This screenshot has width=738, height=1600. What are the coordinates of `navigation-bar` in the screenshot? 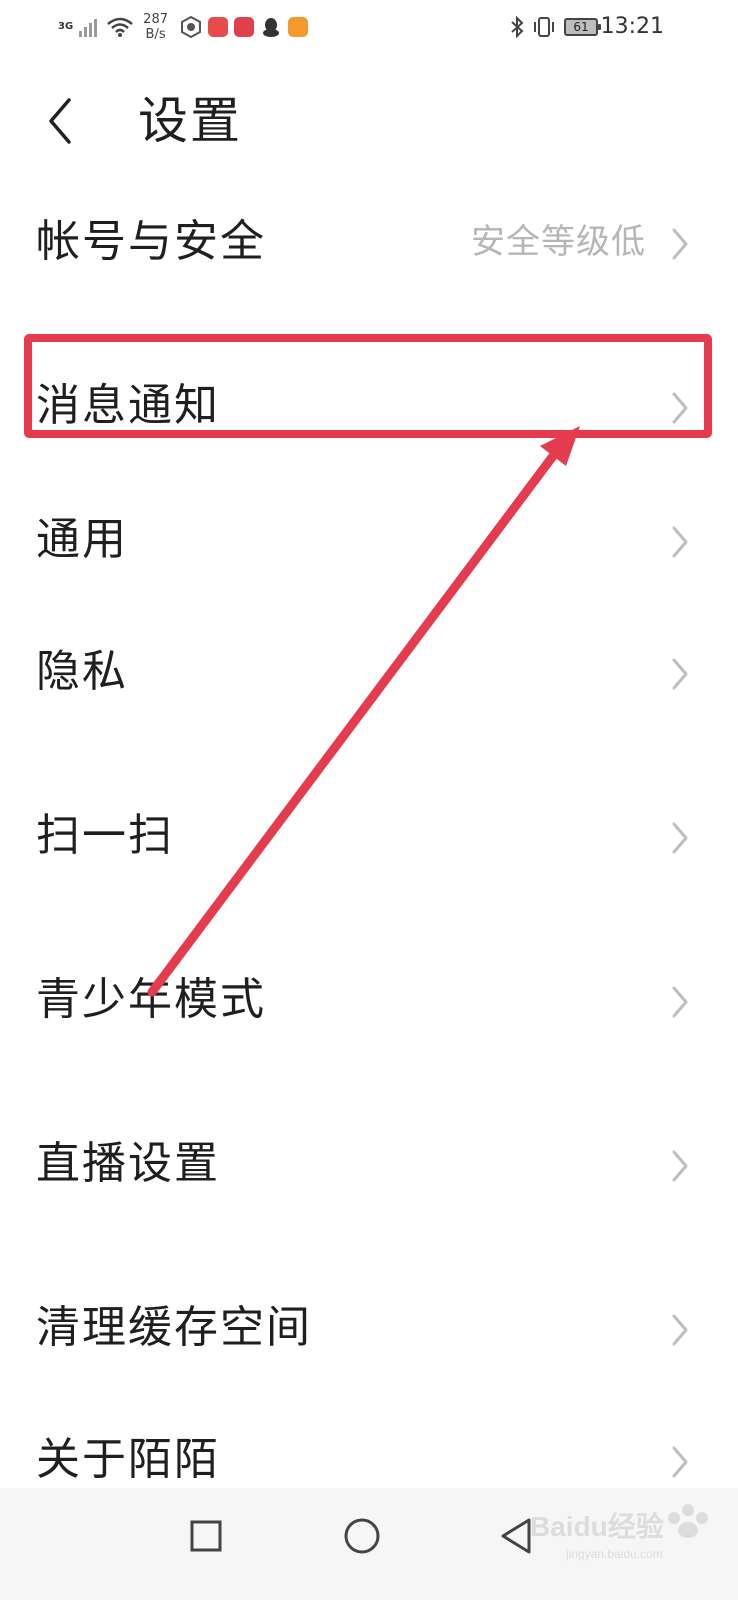 It's located at (369, 1544).